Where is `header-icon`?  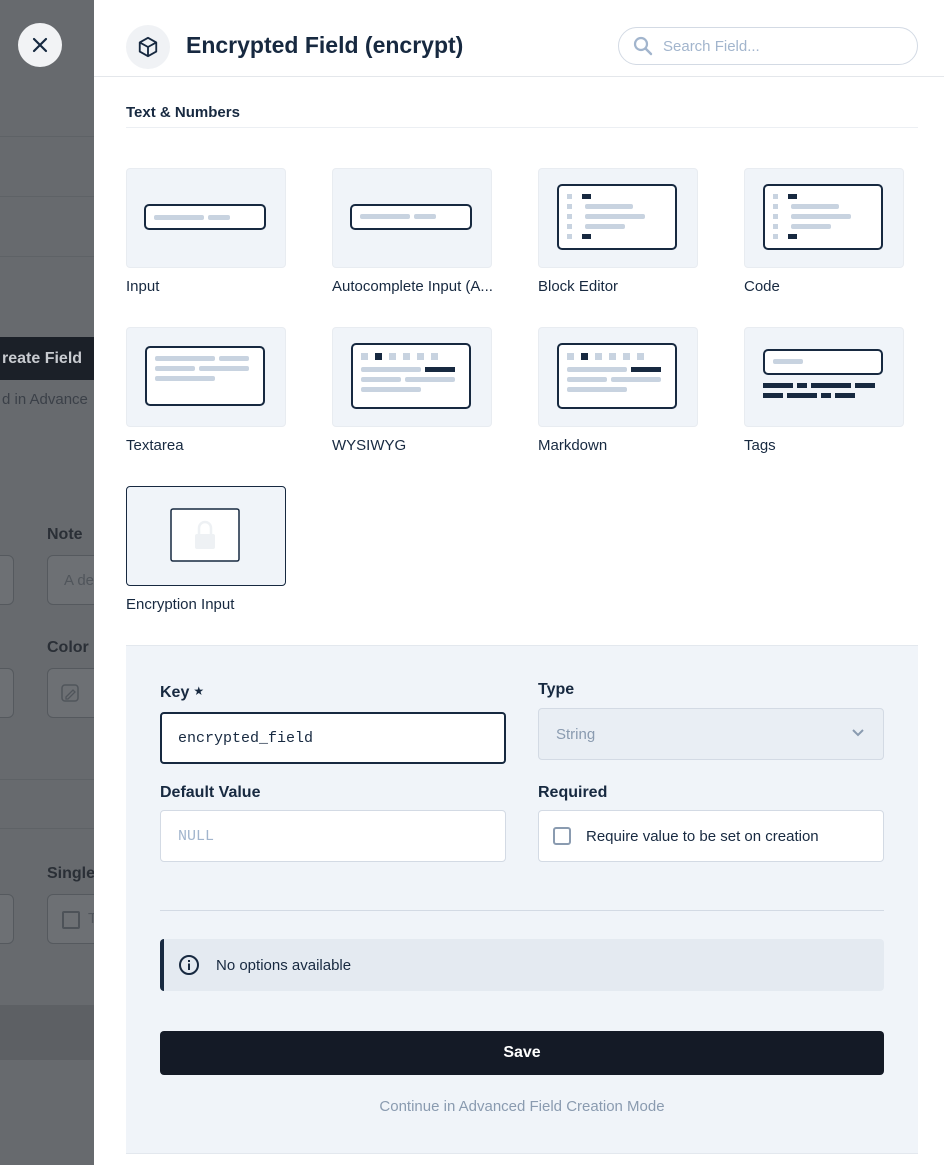 header-icon is located at coordinates (148, 47).